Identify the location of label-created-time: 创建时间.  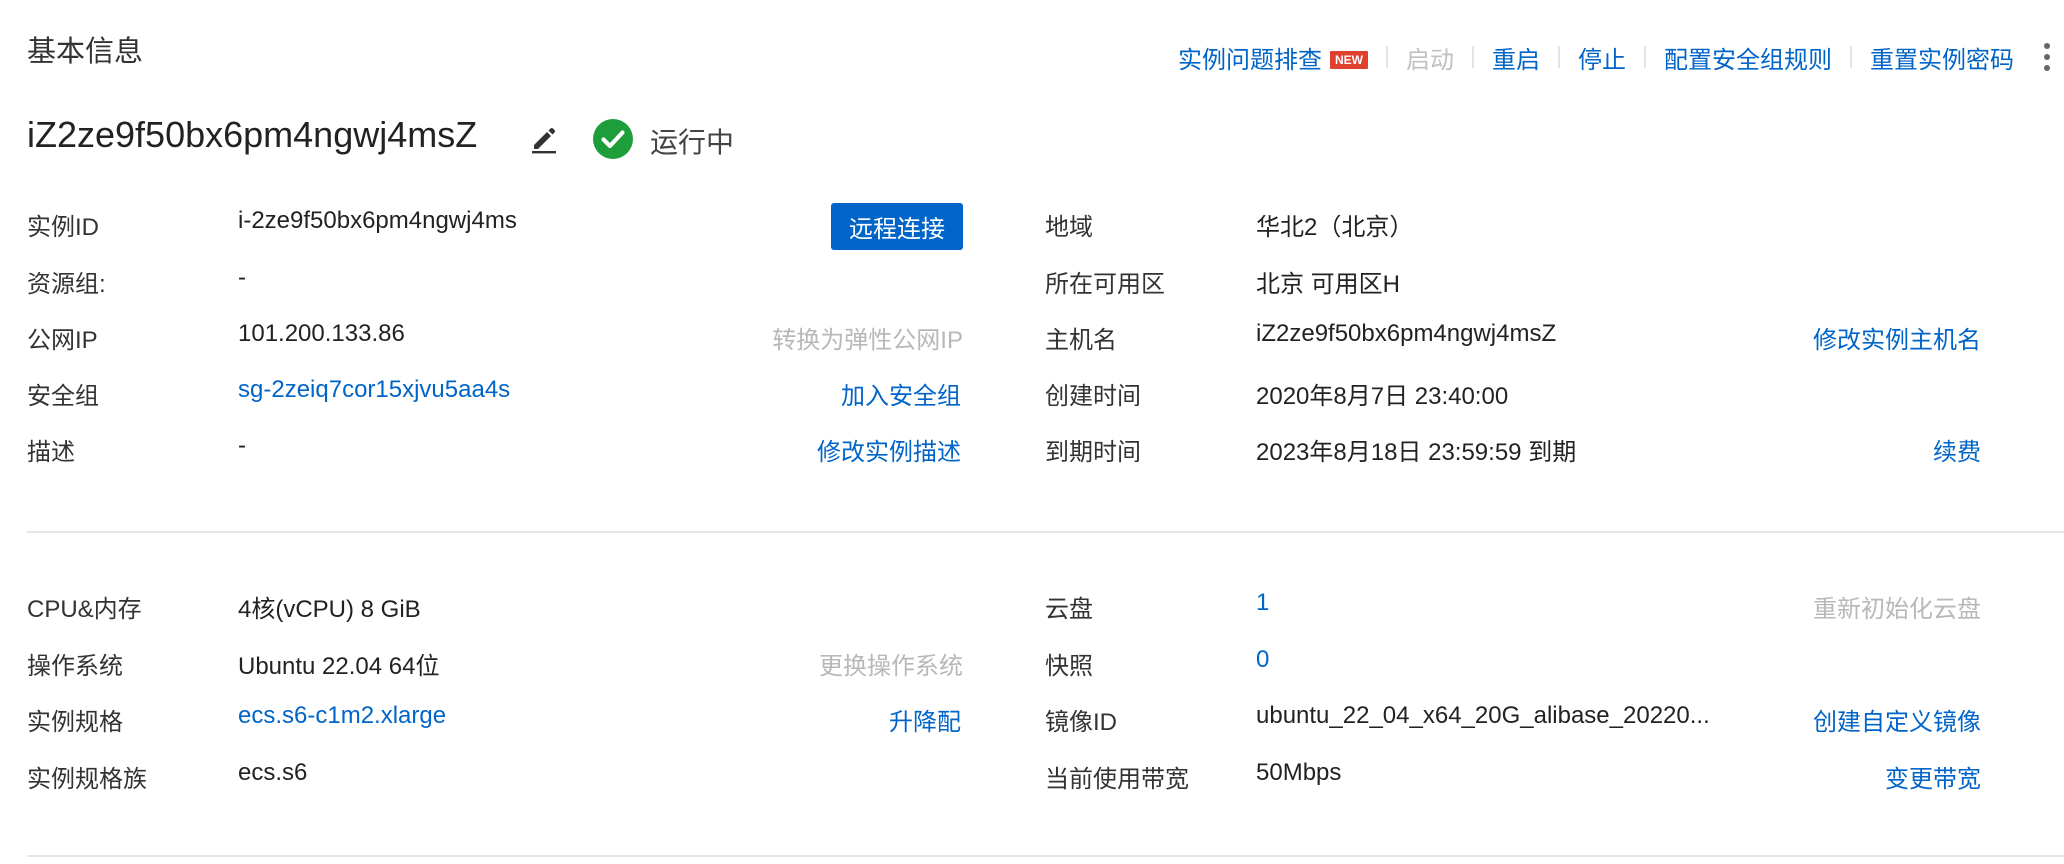
(1093, 396).